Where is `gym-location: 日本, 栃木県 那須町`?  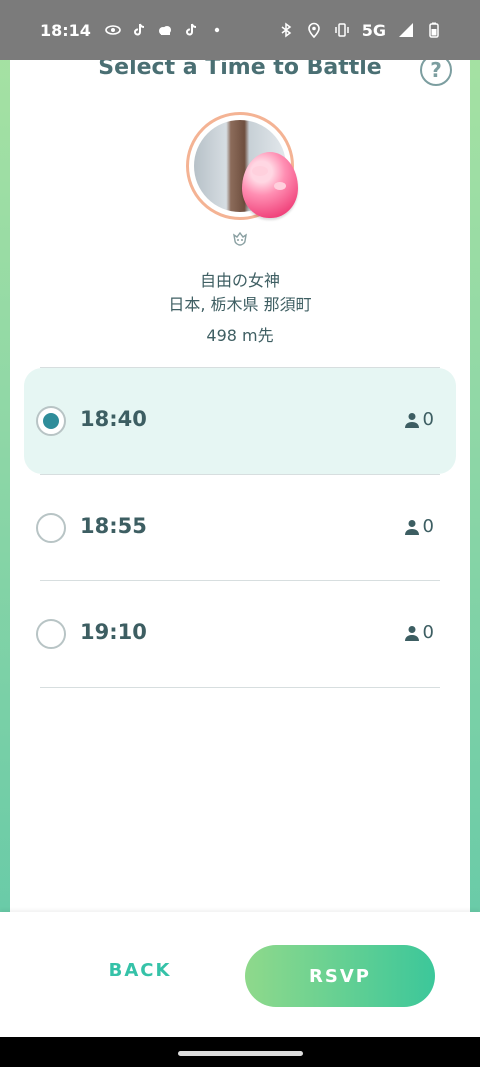
gym-location: 日本, 栃木県 那須町 is located at coordinates (240, 304).